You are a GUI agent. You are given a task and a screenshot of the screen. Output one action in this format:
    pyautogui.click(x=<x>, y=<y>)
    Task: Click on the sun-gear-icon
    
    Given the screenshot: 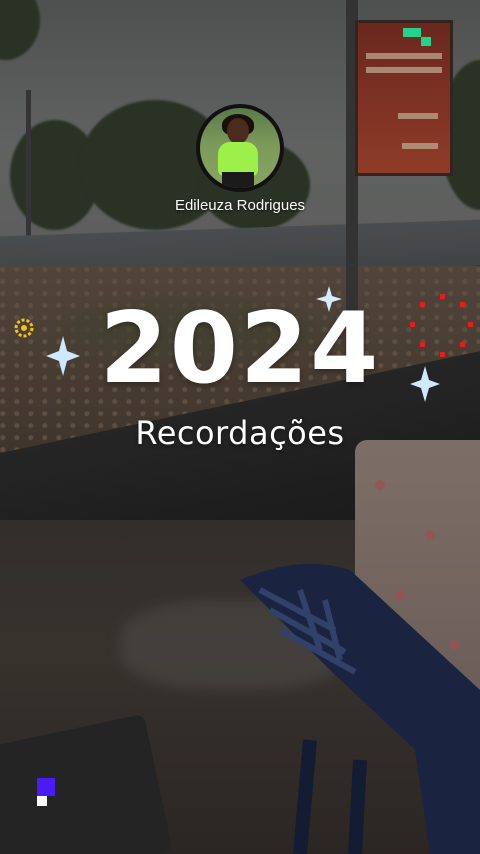 What is the action you would take?
    pyautogui.click(x=24, y=328)
    